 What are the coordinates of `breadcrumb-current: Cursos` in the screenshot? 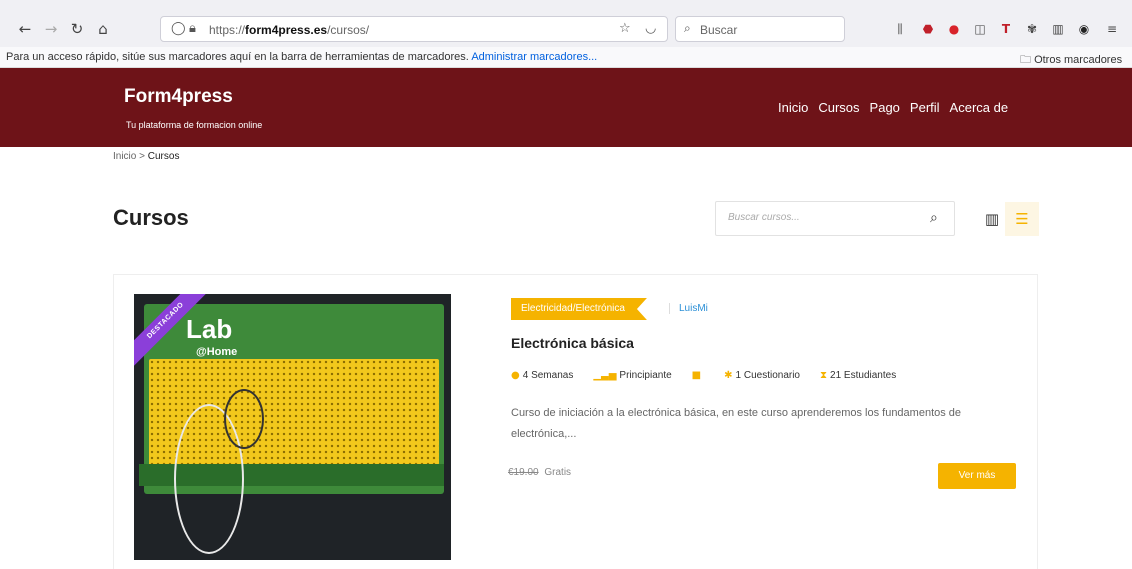 It's located at (163, 156).